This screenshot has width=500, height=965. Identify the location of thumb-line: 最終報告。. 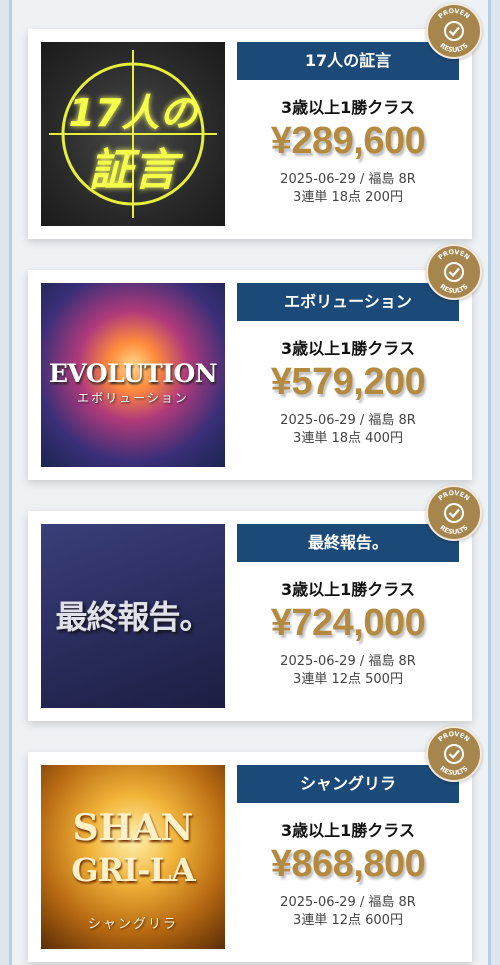
(133, 617).